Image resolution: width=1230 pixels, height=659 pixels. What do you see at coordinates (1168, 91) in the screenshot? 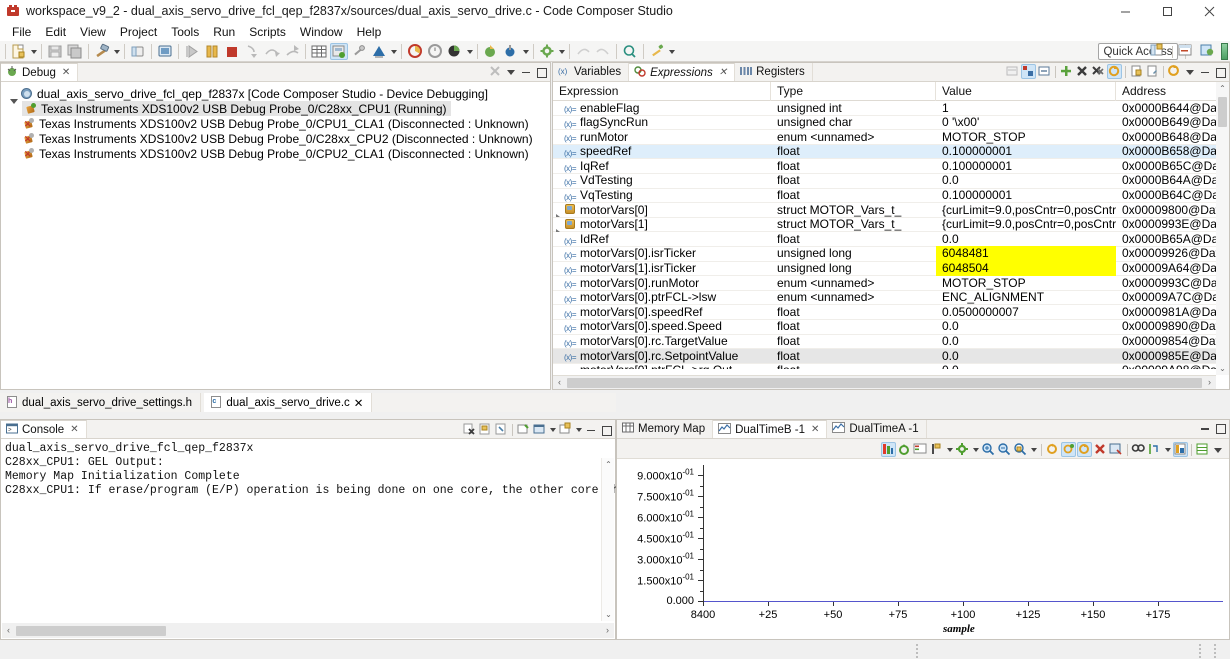
I see `column-header-address: Address` at bounding box center [1168, 91].